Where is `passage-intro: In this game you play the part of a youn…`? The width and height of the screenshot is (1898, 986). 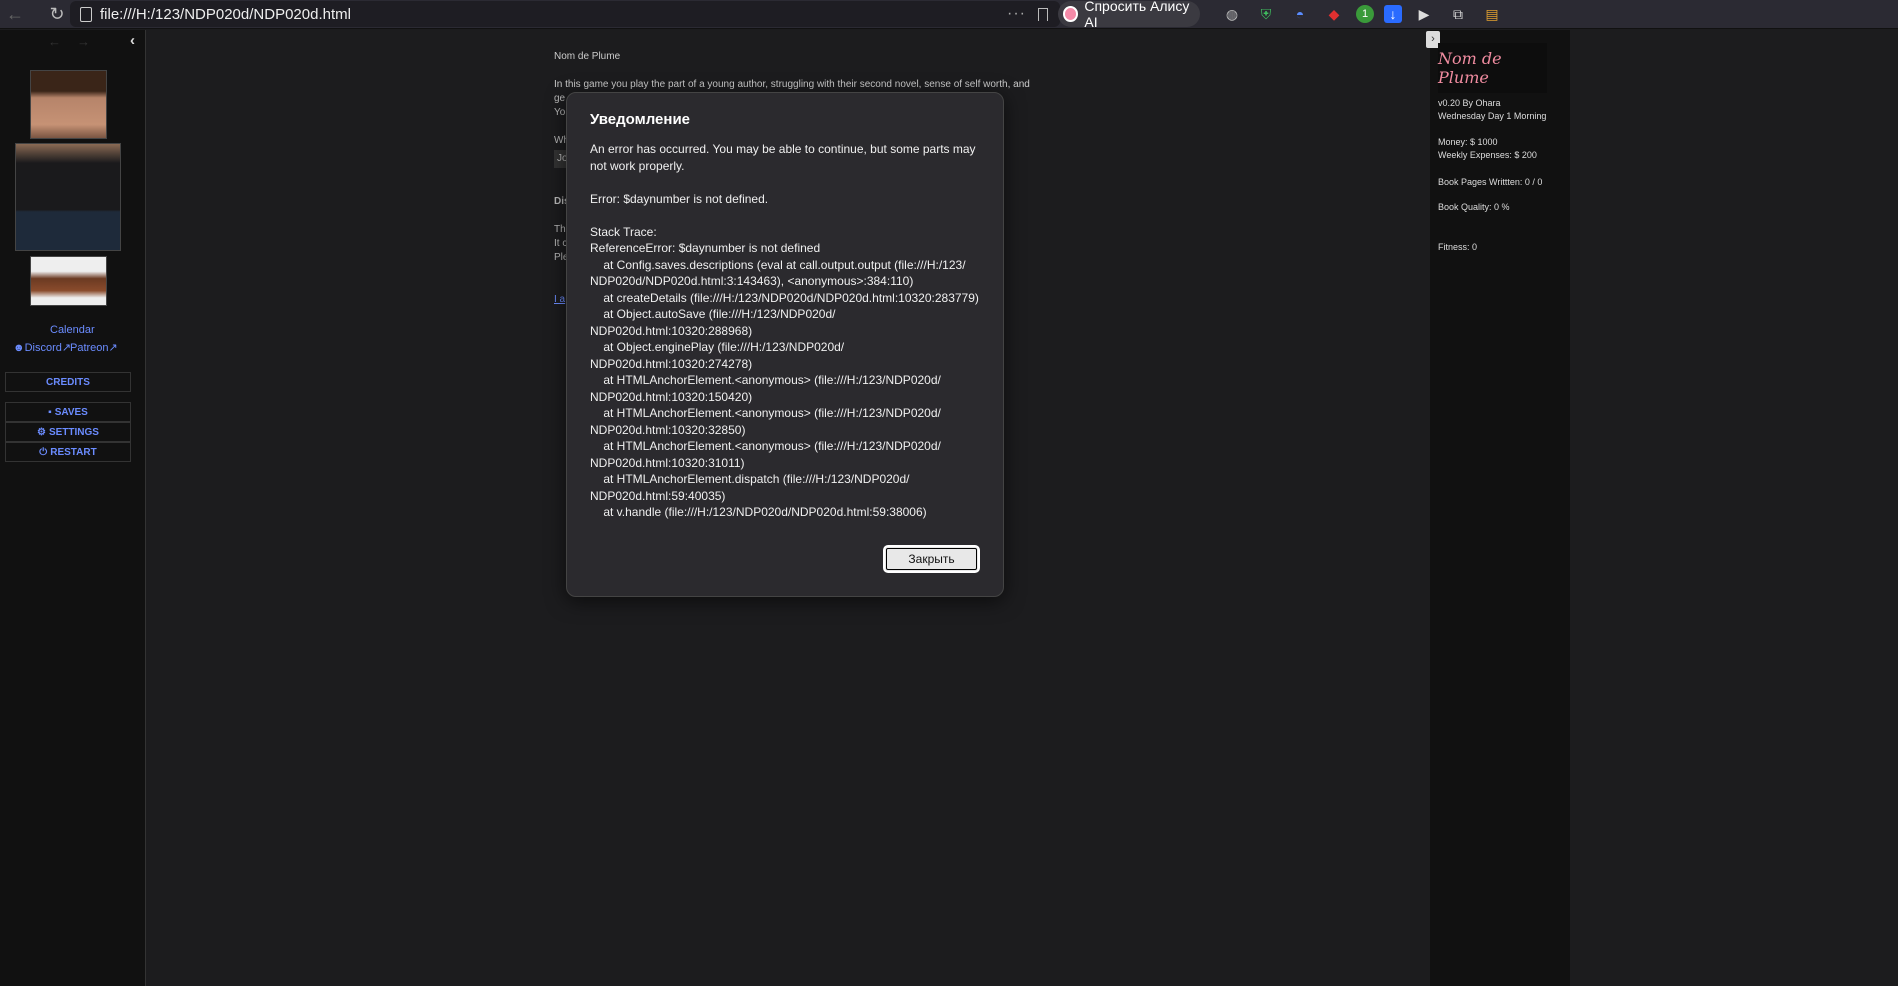 passage-intro: In this game you play the part of a youn… is located at coordinates (792, 84).